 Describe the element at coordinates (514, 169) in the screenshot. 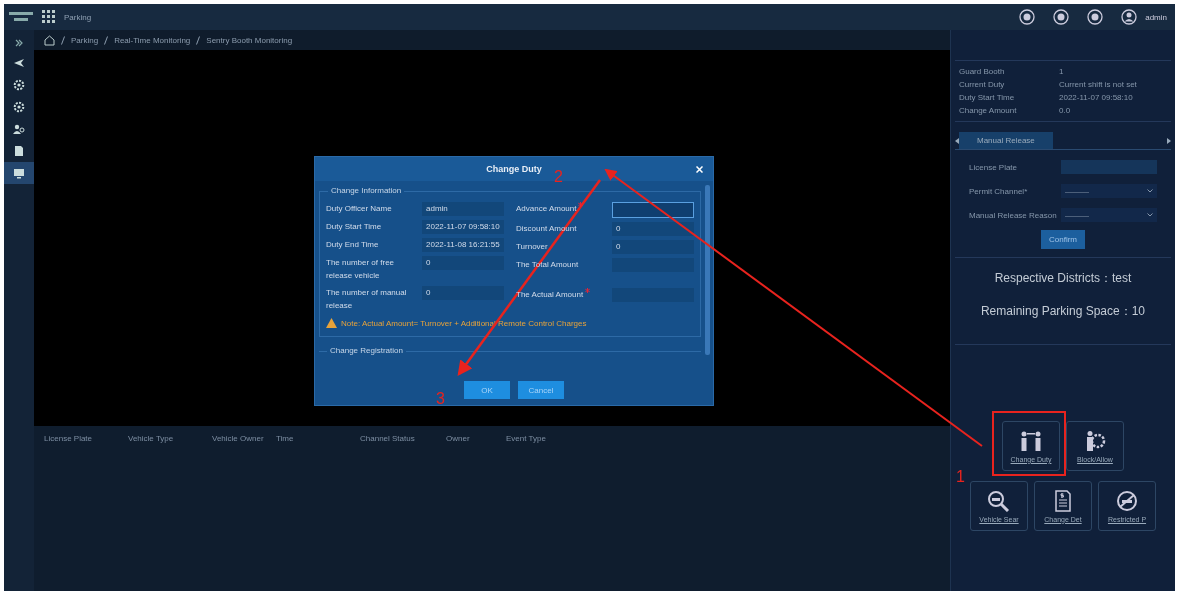

I see `dialog-title: Change Duty` at that location.